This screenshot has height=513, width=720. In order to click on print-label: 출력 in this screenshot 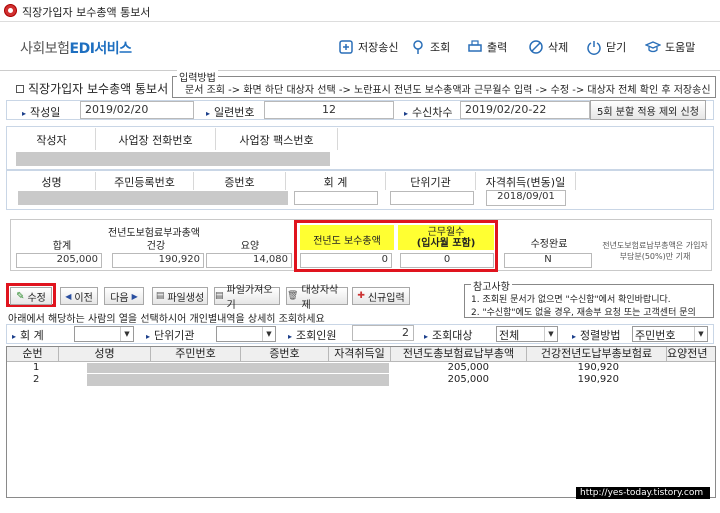, I will do `click(497, 47)`.